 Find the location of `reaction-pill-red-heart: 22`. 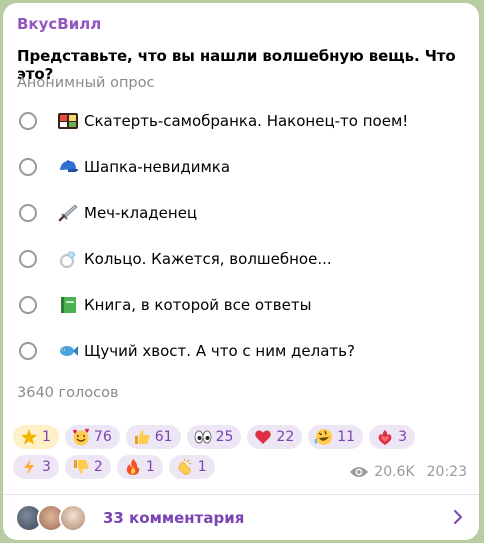

reaction-pill-red-heart: 22 is located at coordinates (275, 437).